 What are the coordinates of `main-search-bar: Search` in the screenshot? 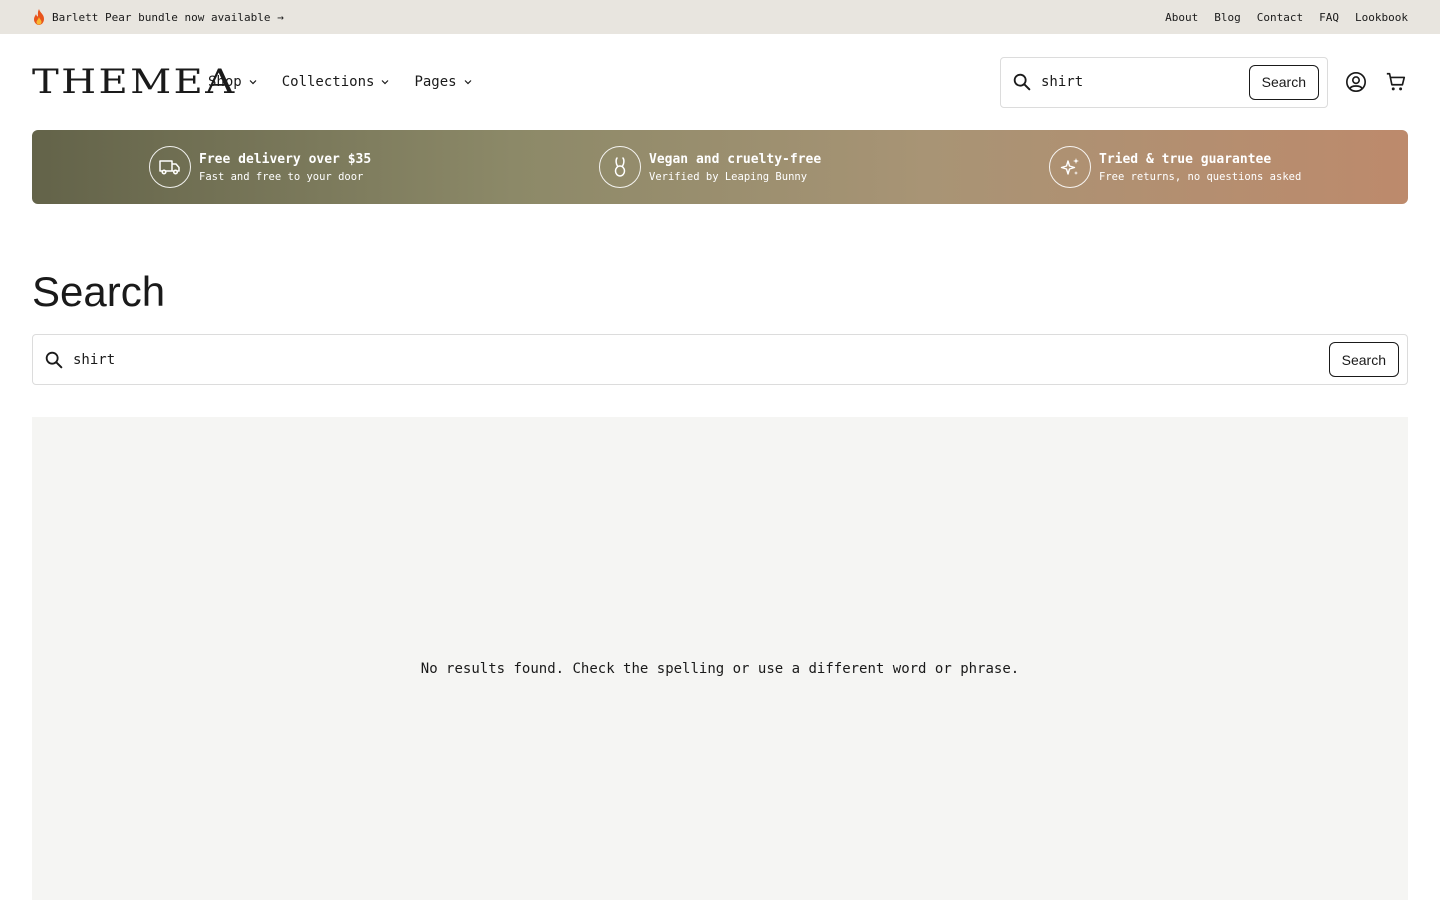 It's located at (720, 359).